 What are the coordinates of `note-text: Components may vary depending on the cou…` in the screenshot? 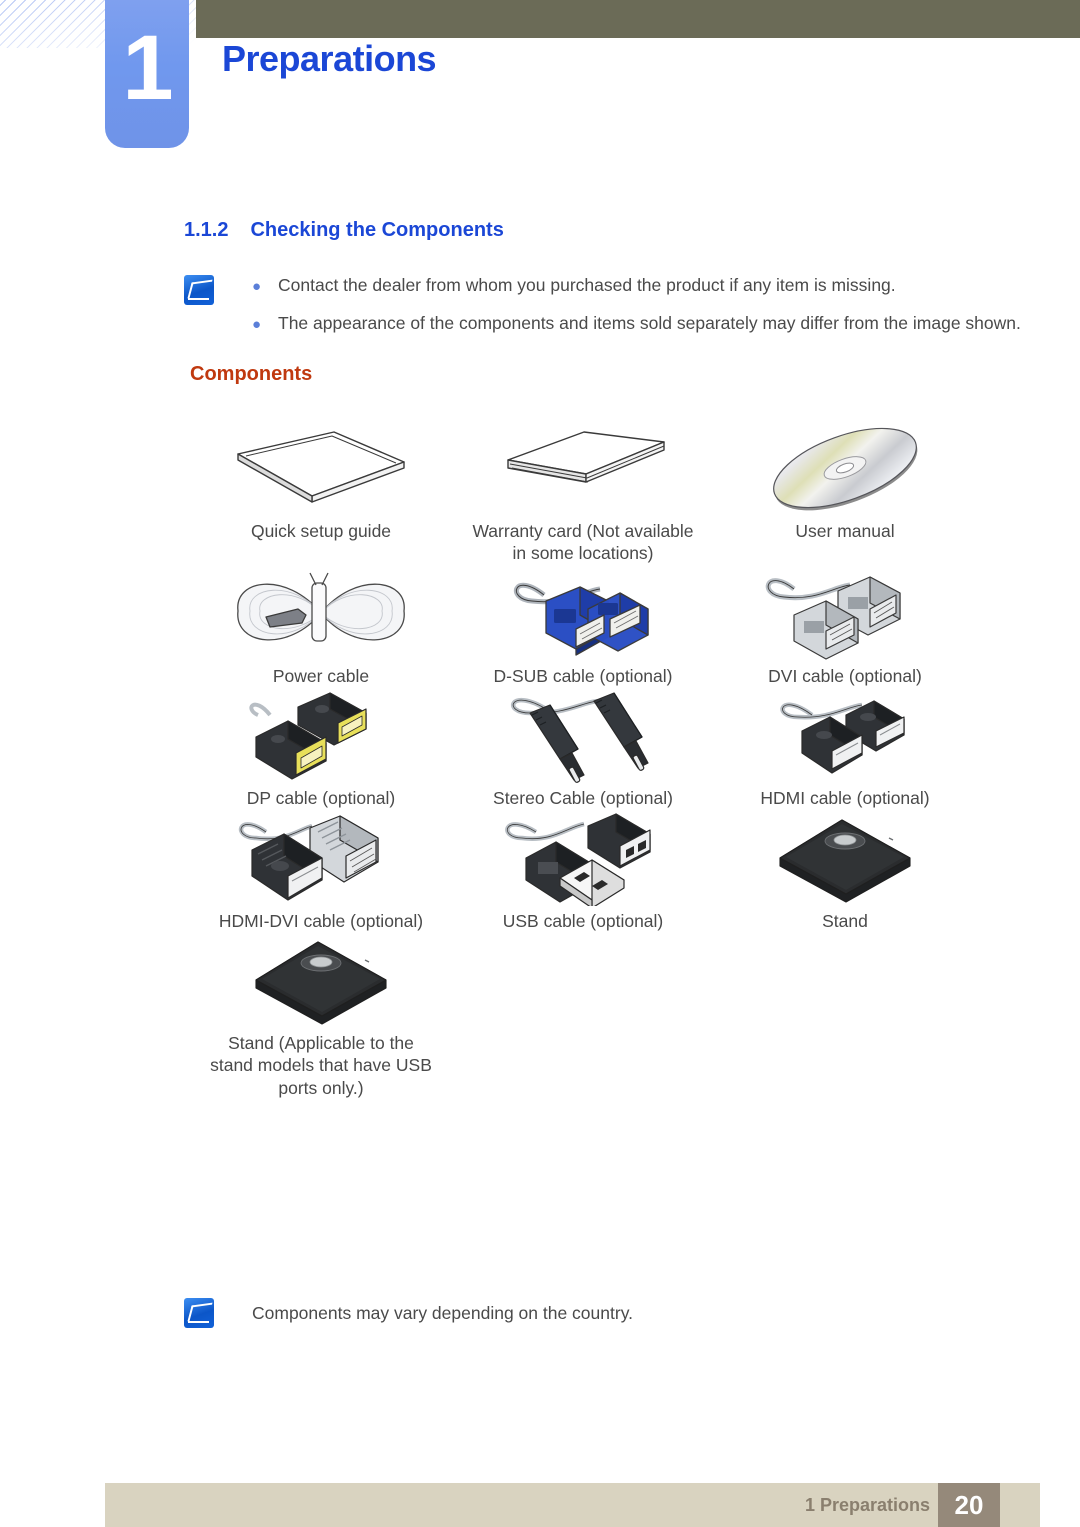 It's located at (443, 1312).